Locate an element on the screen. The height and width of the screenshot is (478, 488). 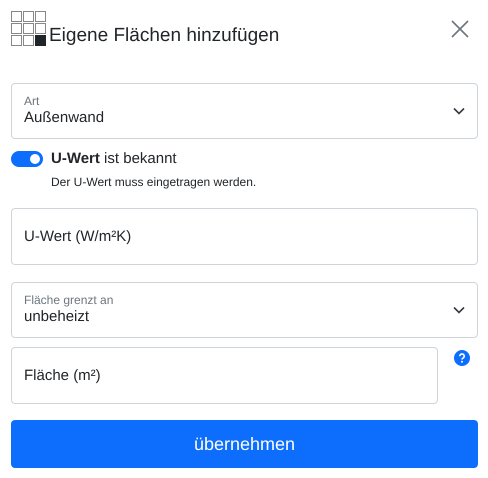
help-icon is located at coordinates (462, 358).